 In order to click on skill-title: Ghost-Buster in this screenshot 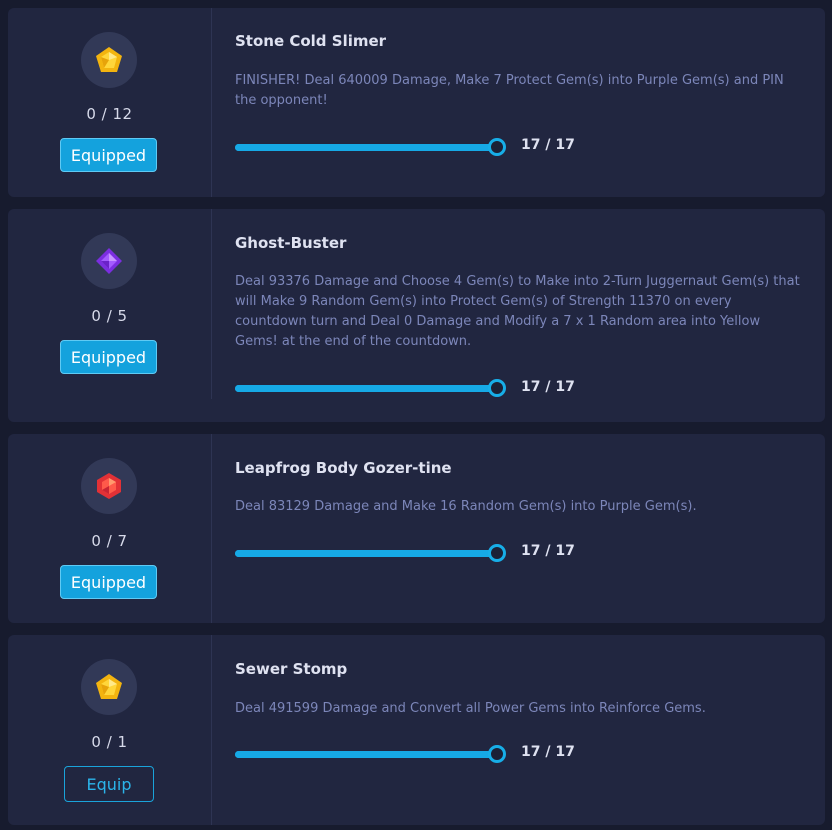, I will do `click(291, 243)`.